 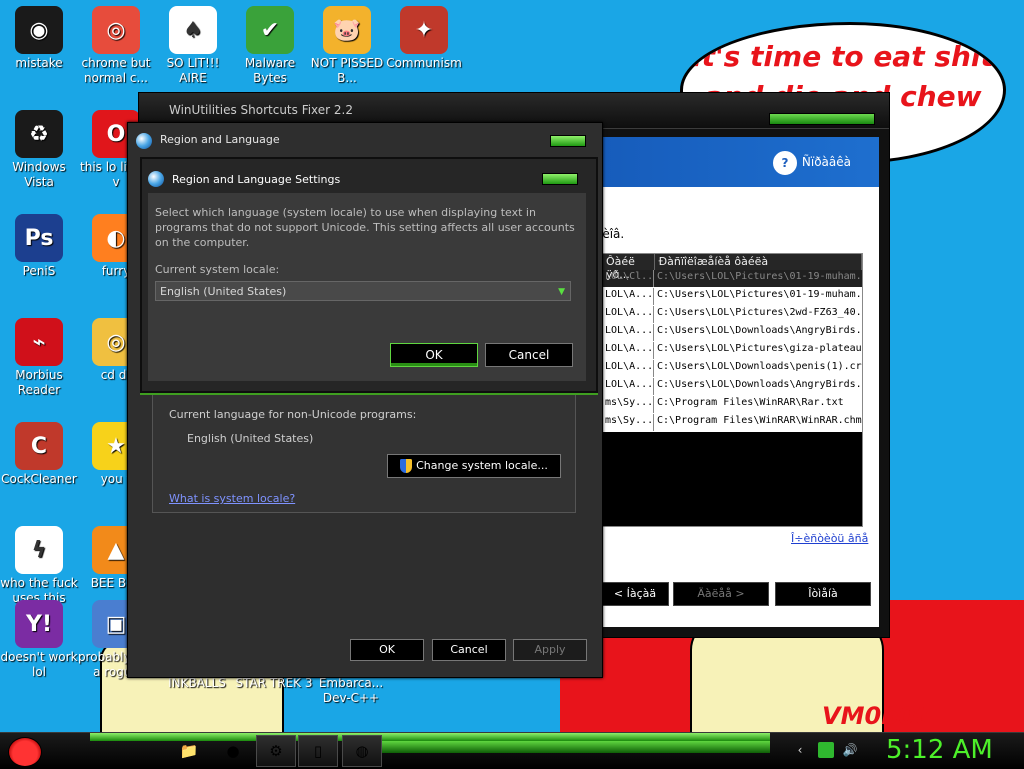 I want to click on flash-icon: ϟ, so click(x=39, y=550).